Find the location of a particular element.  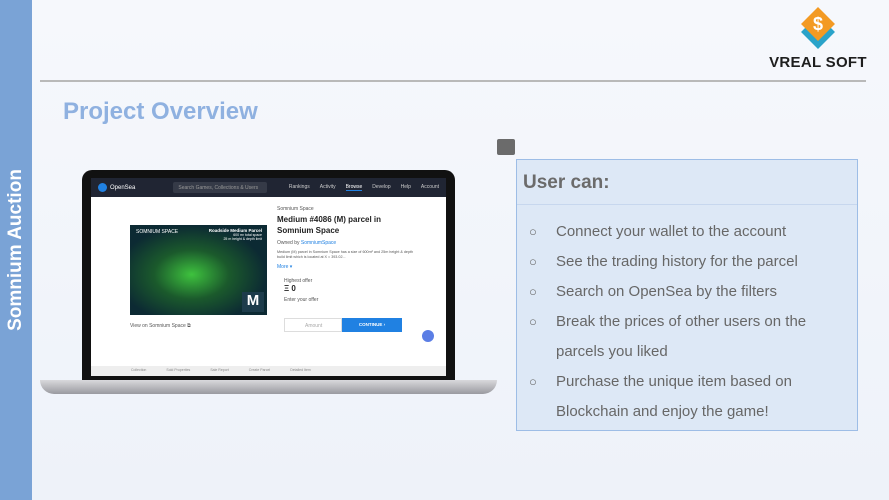

item-title: Medium #4086 (M) parcel in Somnium Space is located at coordinates (329, 225).